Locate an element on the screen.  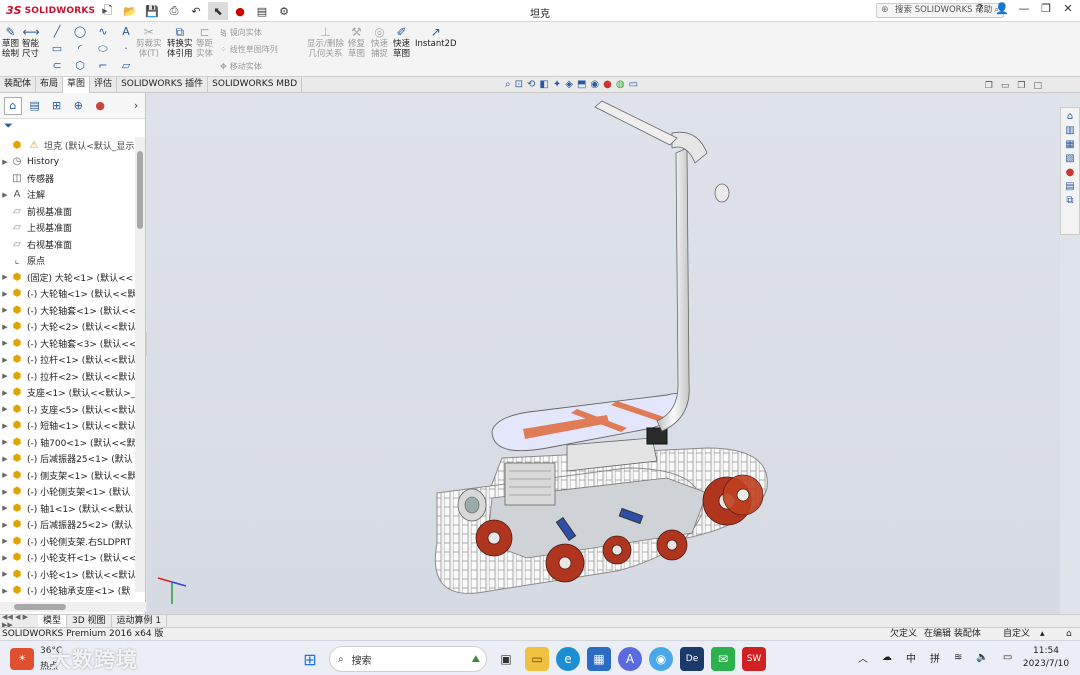
offset-entities-button: ⊏ 等距 实体 is located at coordinates (204, 42).